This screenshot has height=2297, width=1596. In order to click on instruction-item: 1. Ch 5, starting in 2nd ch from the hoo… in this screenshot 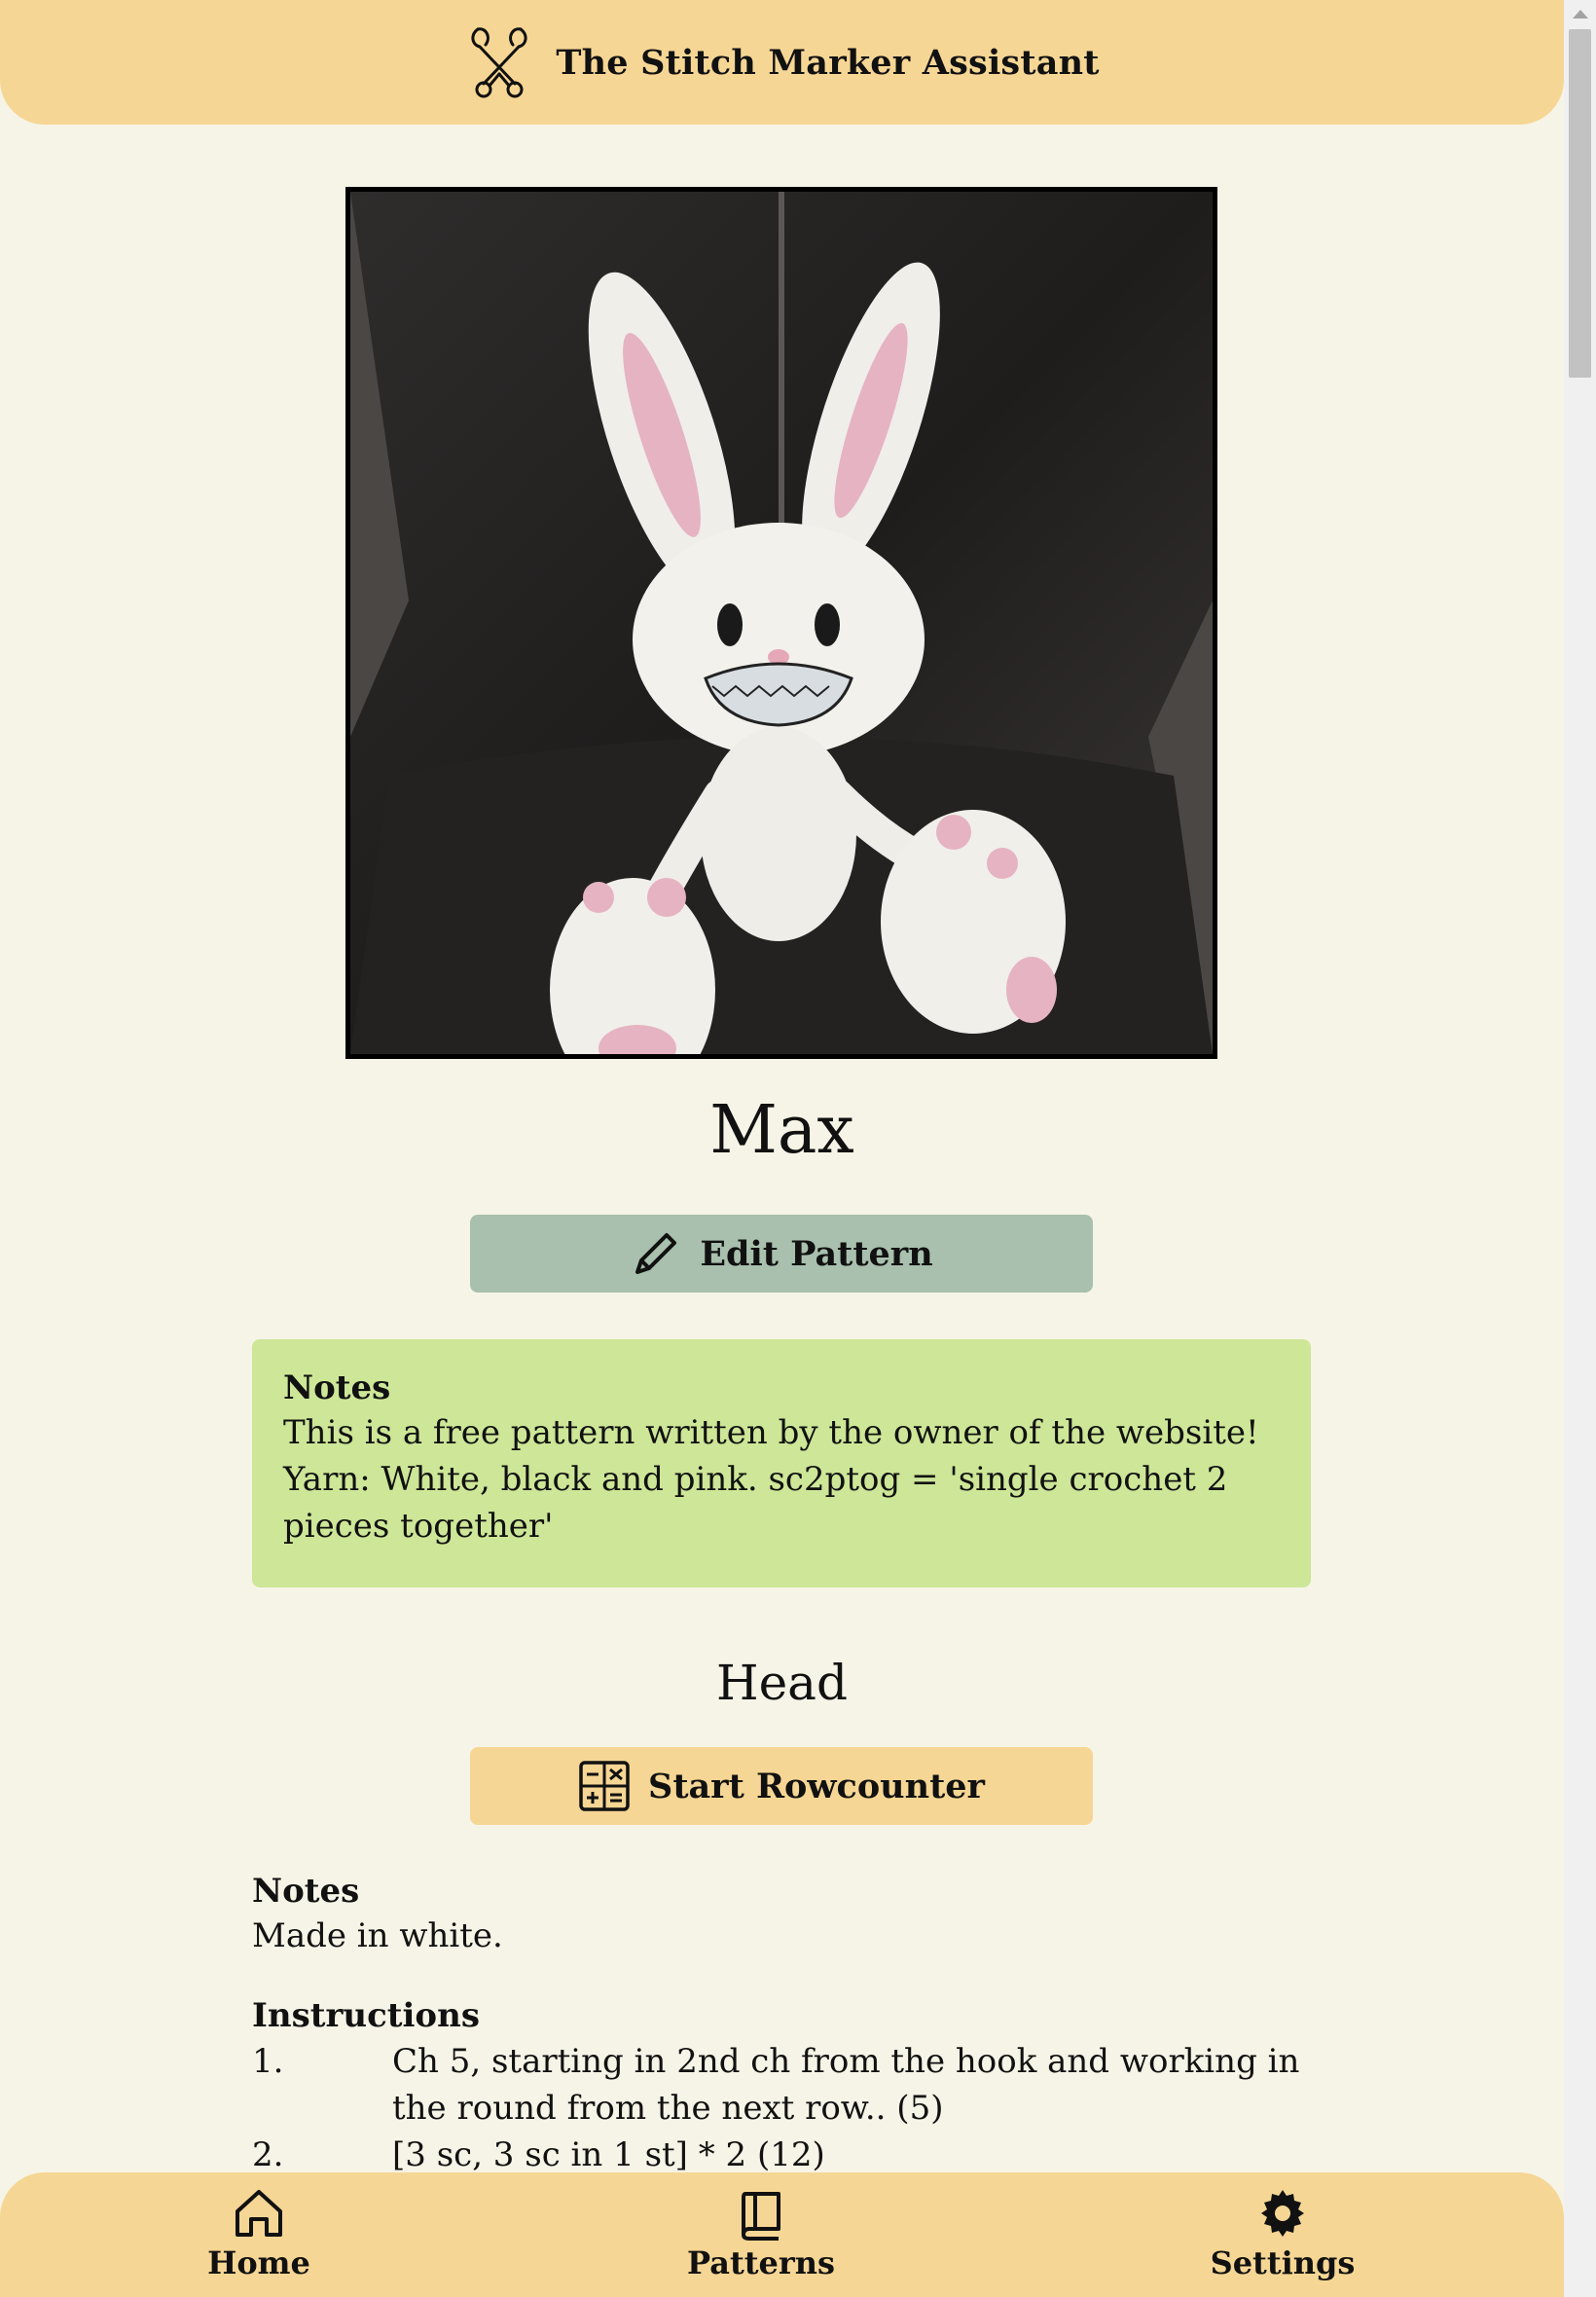, I will do `click(781, 2085)`.